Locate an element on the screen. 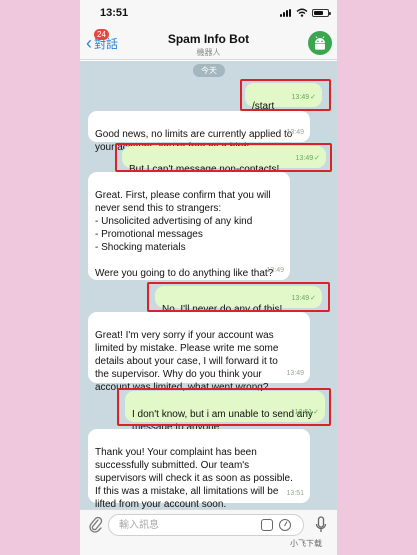  microphone-icon is located at coordinates (321, 525).